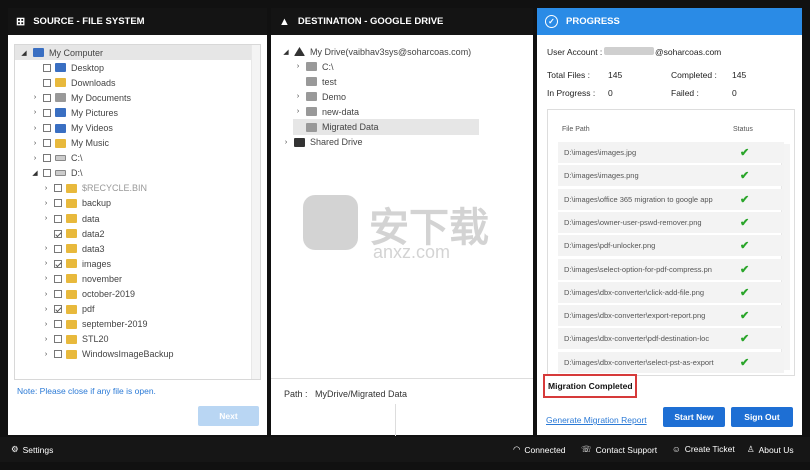 This screenshot has height=470, width=810. I want to click on destination-tree-item: test, so click(401, 81).